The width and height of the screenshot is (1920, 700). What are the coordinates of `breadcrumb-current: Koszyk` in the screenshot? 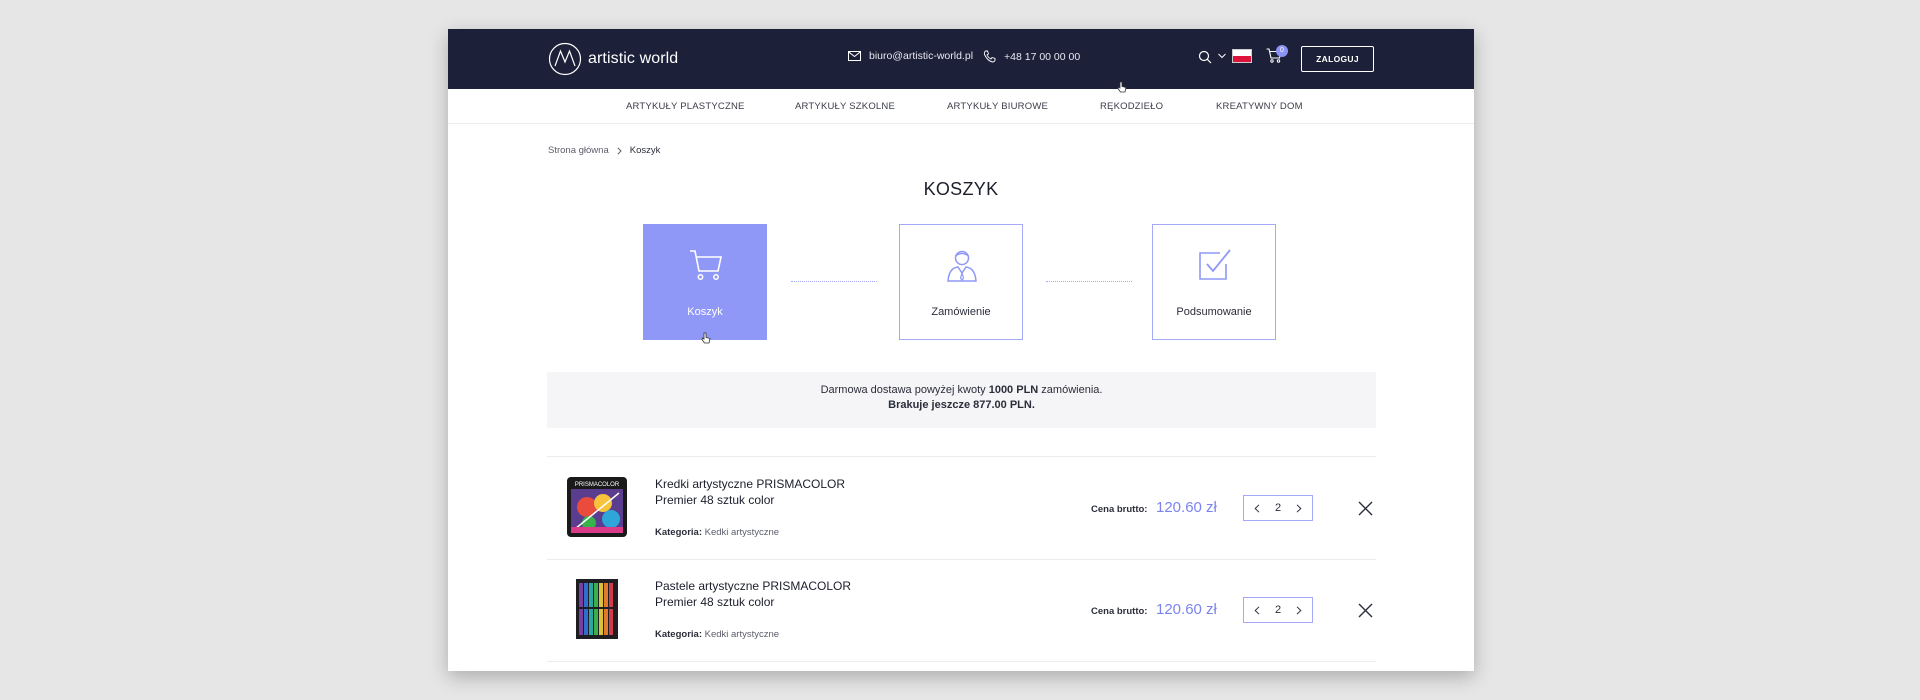 It's located at (645, 150).